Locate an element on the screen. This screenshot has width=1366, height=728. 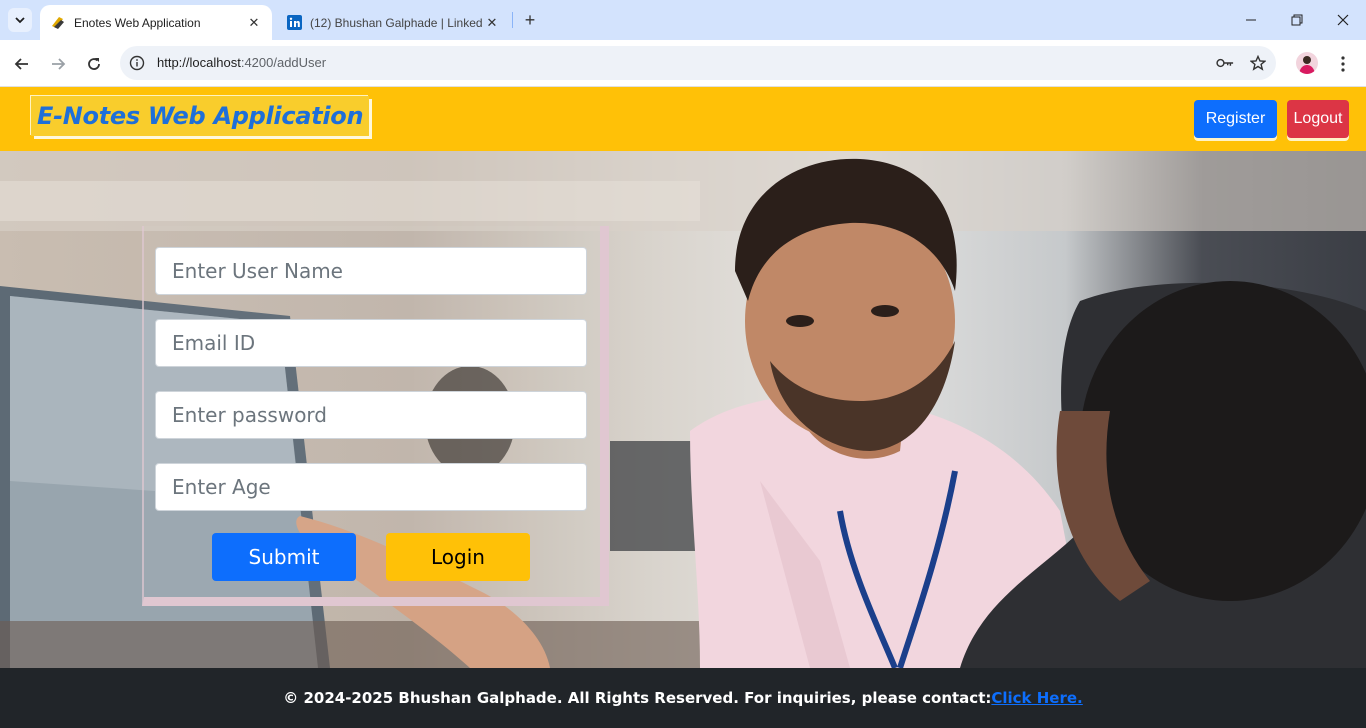
submit-button: Submit is located at coordinates (284, 557).